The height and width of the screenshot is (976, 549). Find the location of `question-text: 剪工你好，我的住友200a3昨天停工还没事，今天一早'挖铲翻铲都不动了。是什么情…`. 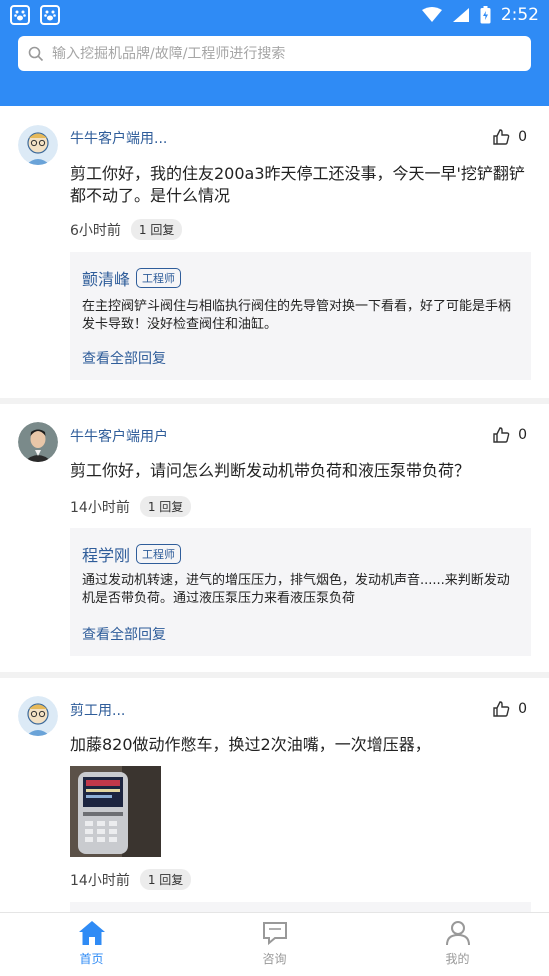

question-text: 剪工你好，我的住友200a3昨天停工还没事，今天一早'挖铲翻铲都不动了。是什么情… is located at coordinates (298, 185).